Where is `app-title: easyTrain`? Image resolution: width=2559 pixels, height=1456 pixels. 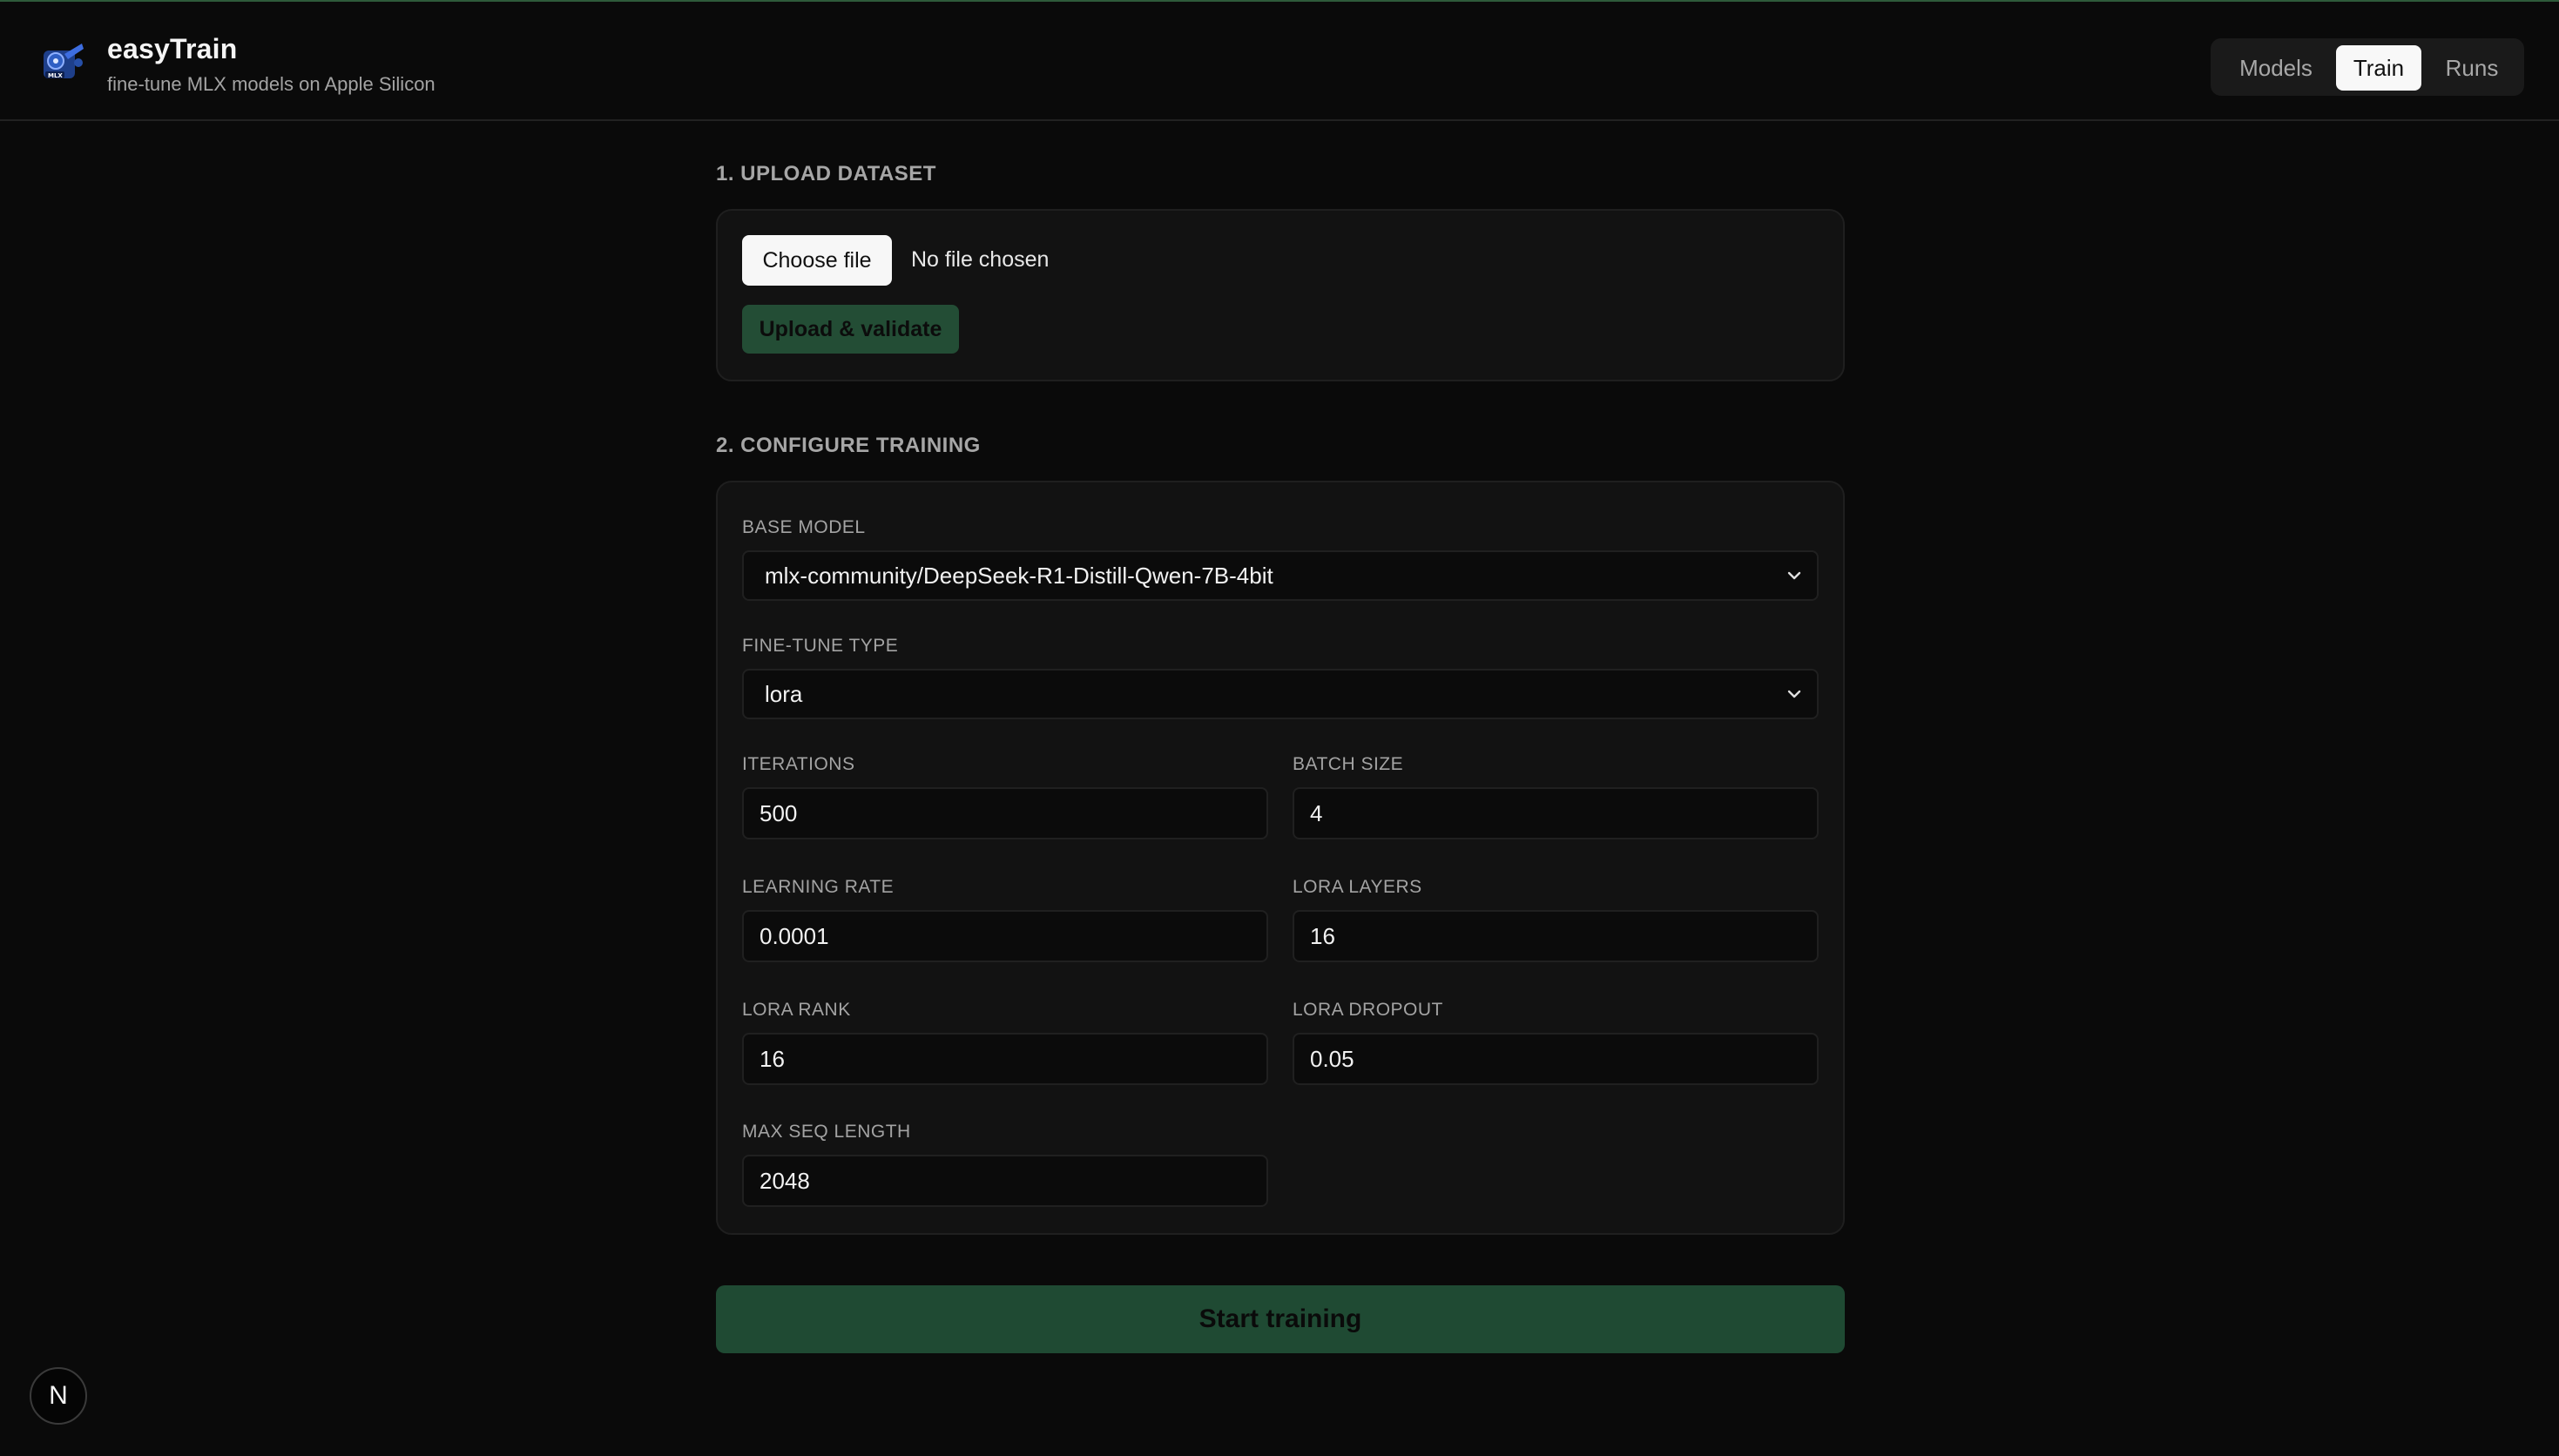 app-title: easyTrain is located at coordinates (172, 48).